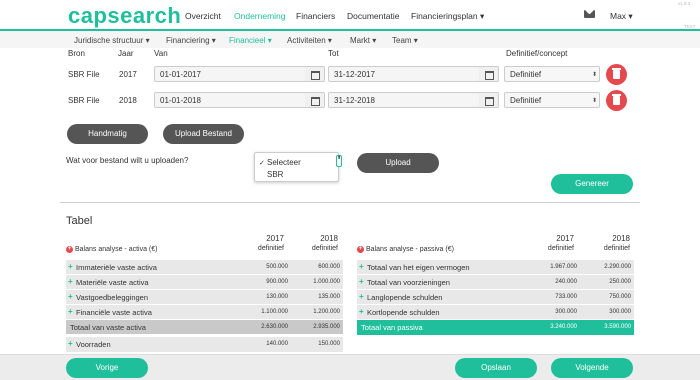 This screenshot has width=700, height=380. I want to click on row-value-2017: 900.000, so click(277, 282).